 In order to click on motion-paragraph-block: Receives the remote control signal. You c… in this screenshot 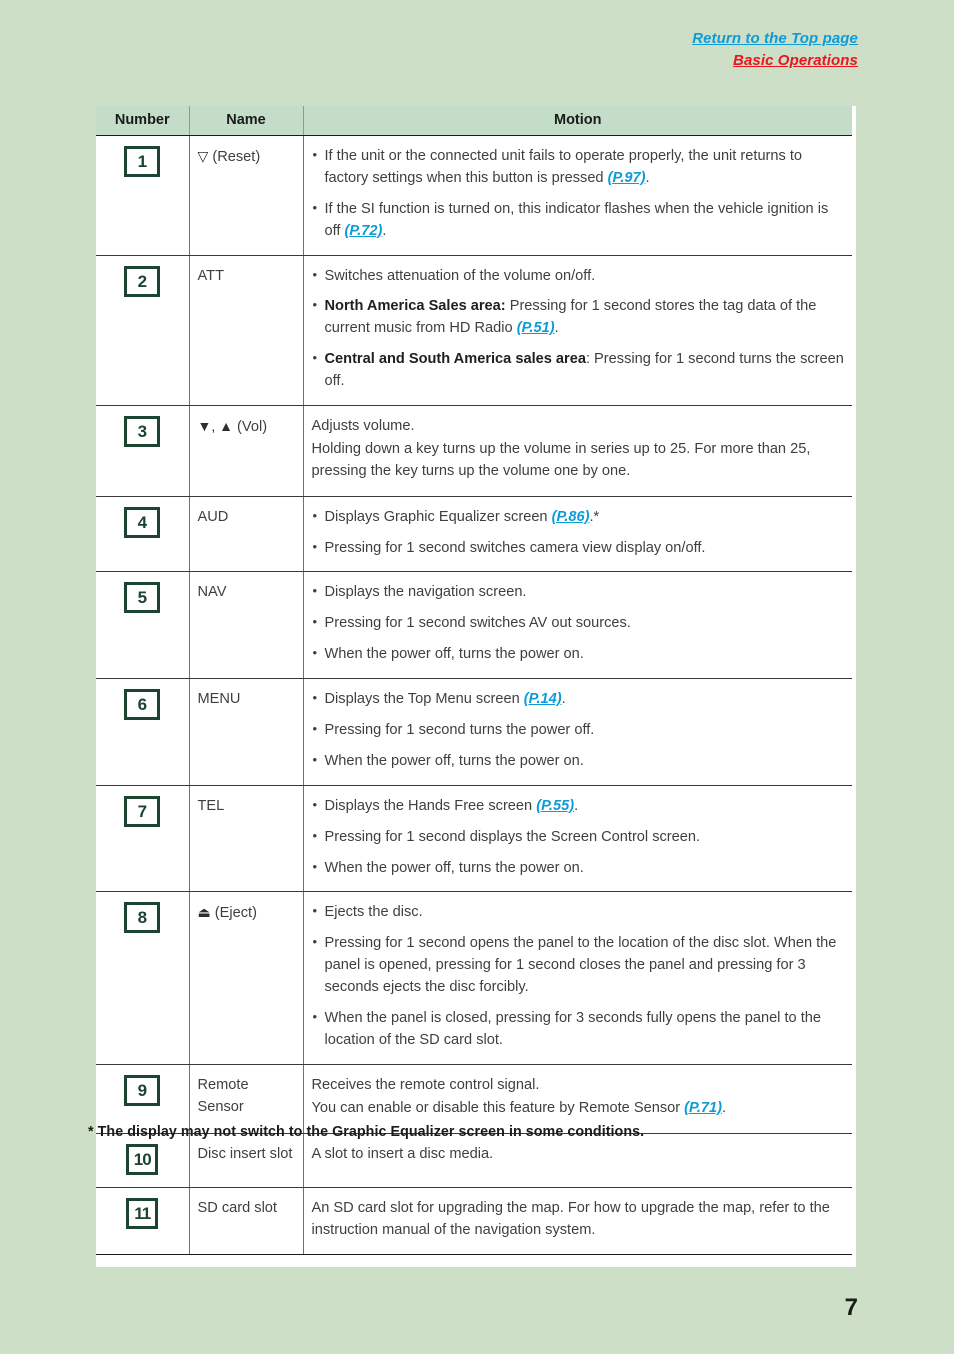, I will do `click(578, 1097)`.